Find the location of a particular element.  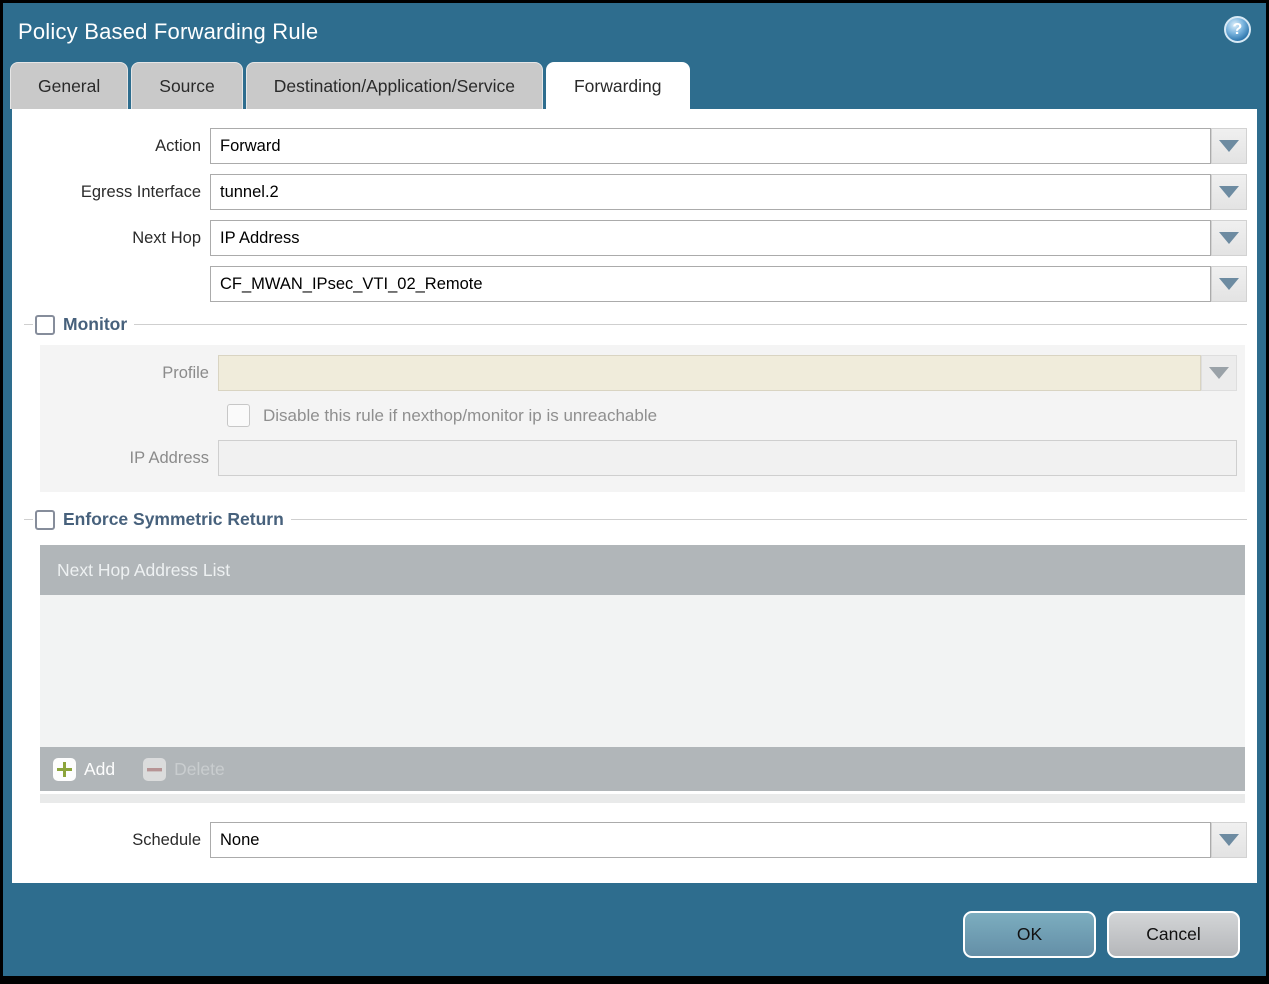

profile-row: Profile is located at coordinates (638, 373).